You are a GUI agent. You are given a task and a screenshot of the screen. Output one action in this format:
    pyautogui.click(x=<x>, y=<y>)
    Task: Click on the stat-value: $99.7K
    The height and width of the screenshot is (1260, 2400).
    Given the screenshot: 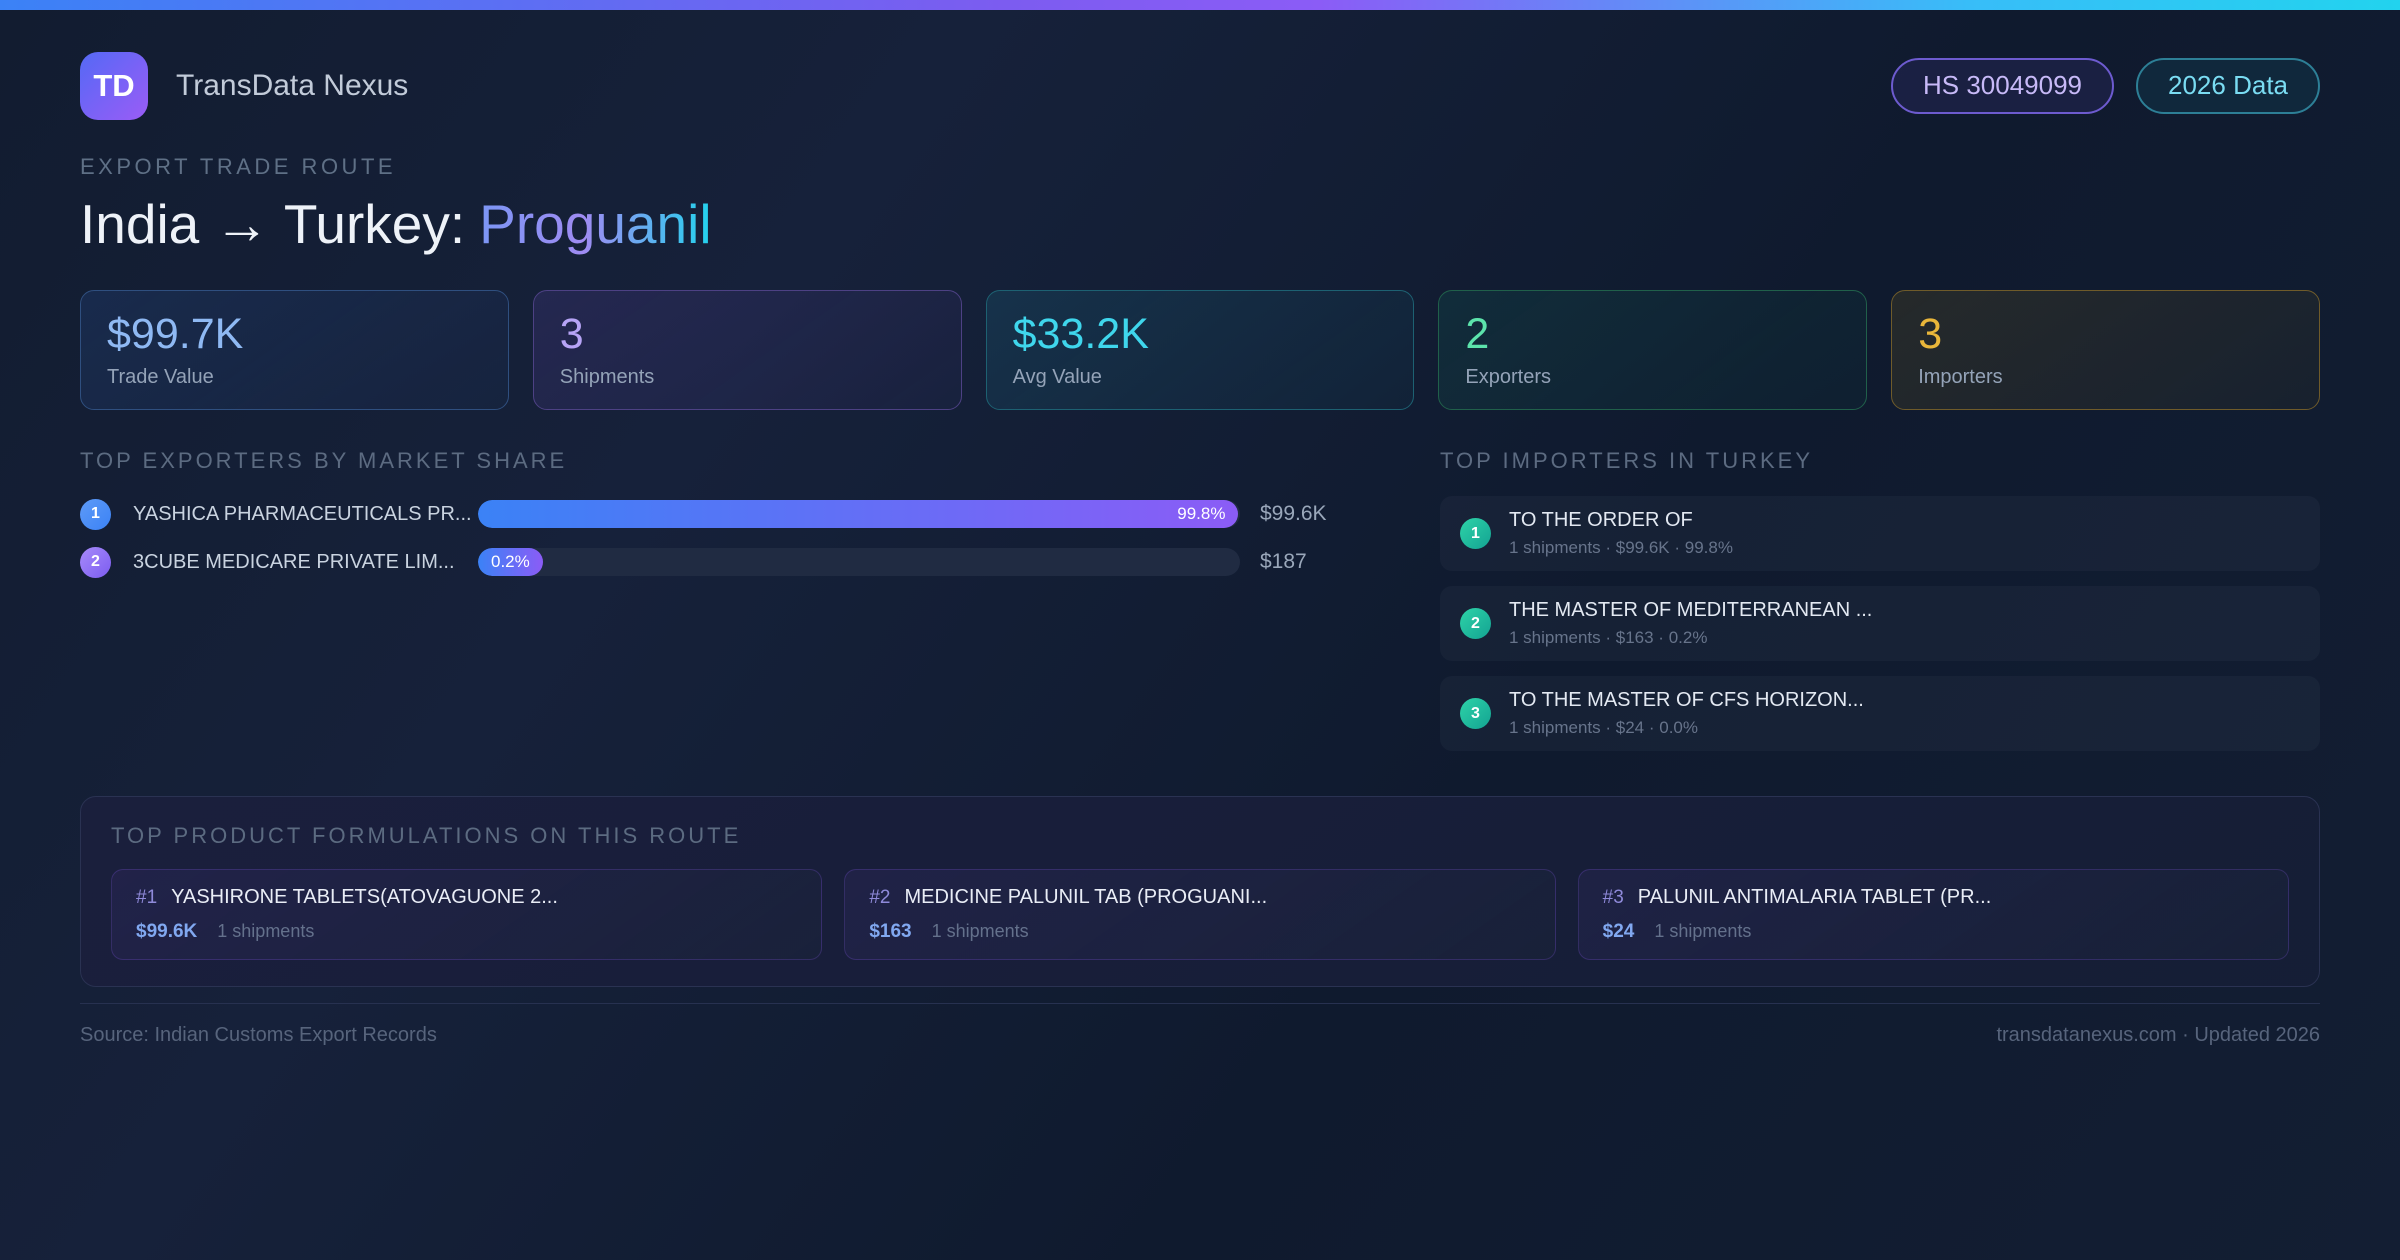 What is the action you would take?
    pyautogui.click(x=175, y=334)
    